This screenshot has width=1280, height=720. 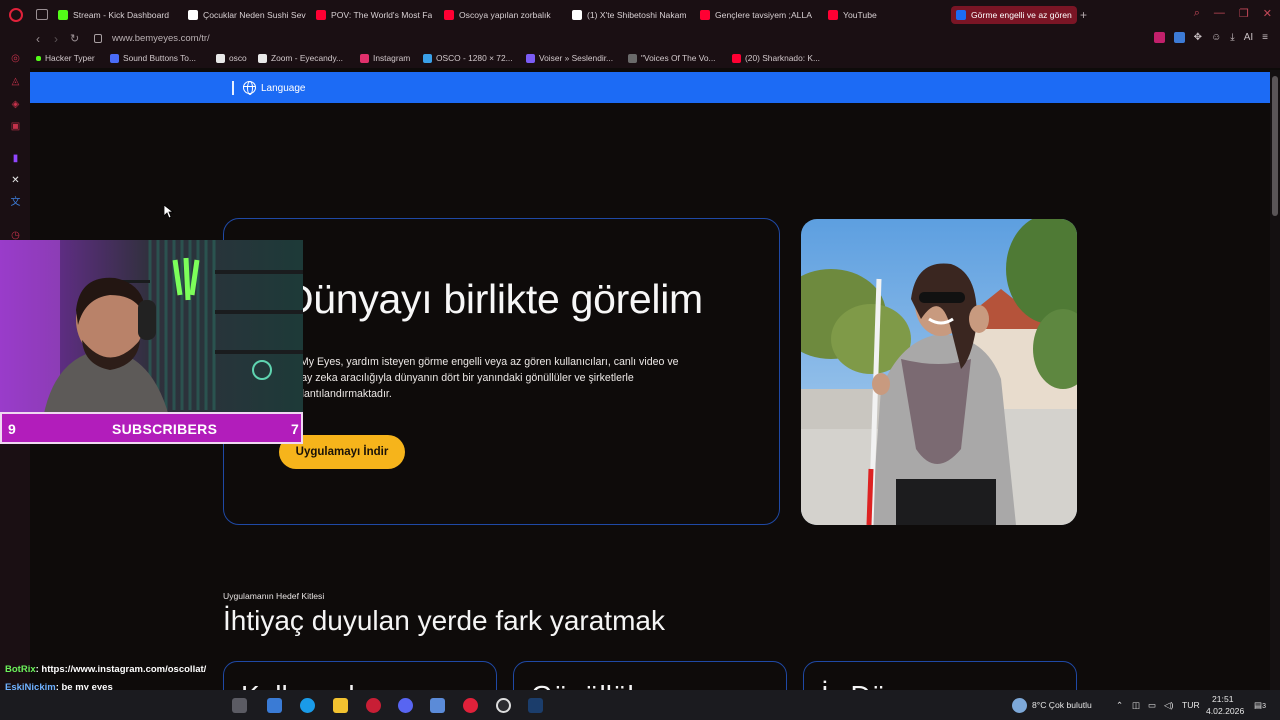 What do you see at coordinates (1216, 37) in the screenshot?
I see `account-icon: ☺` at bounding box center [1216, 37].